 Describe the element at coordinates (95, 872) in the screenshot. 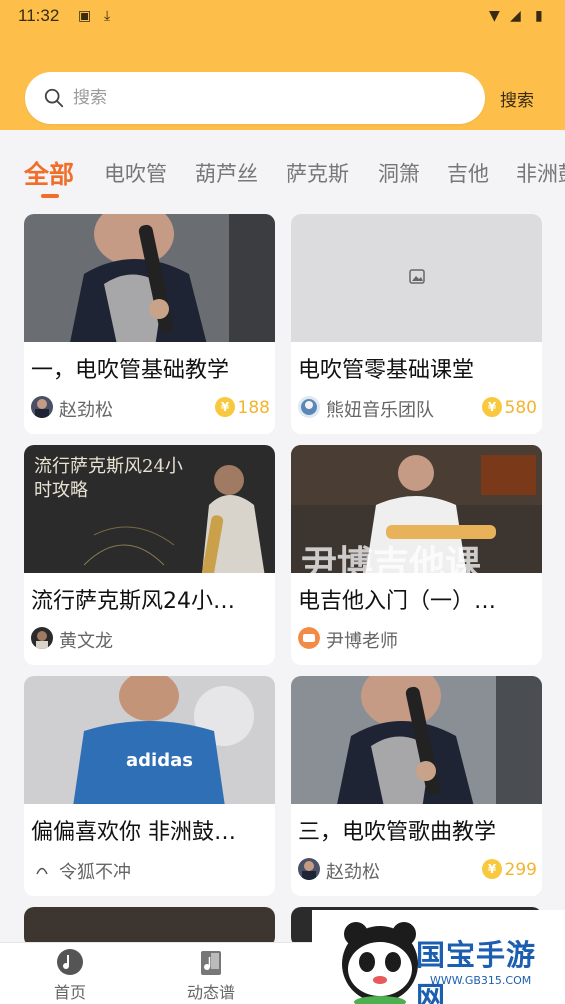

I see `author-name: 令狐不冲` at that location.